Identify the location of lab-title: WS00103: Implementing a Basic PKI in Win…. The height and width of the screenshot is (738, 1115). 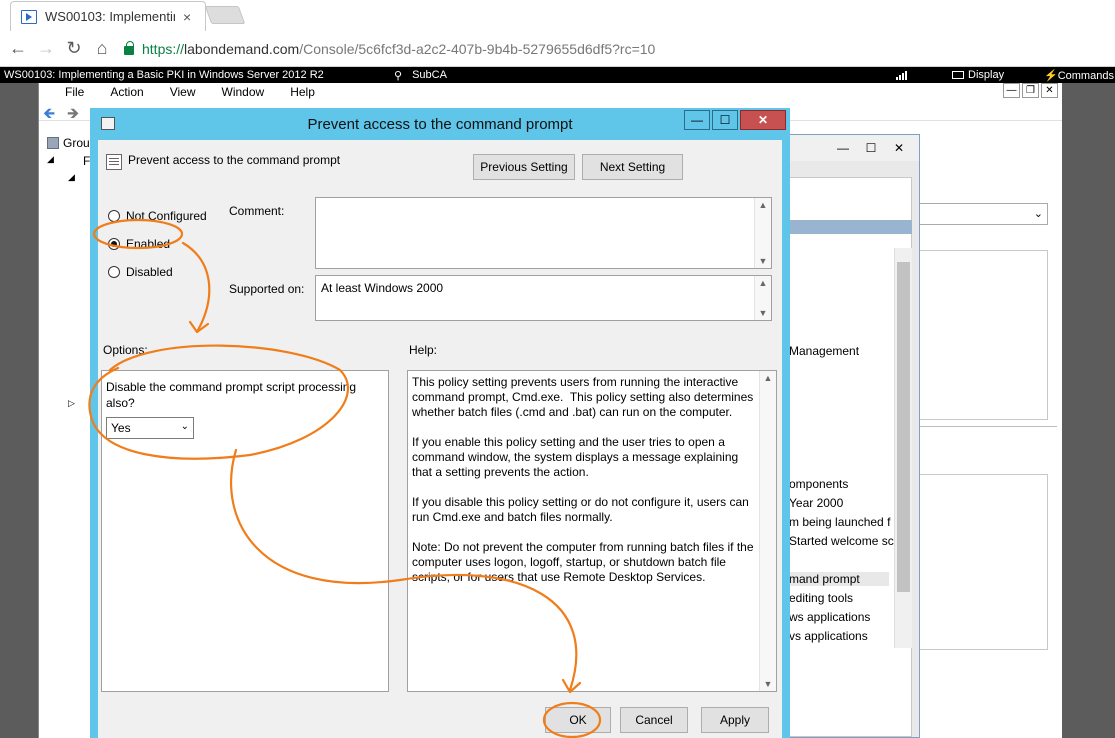
(164, 75).